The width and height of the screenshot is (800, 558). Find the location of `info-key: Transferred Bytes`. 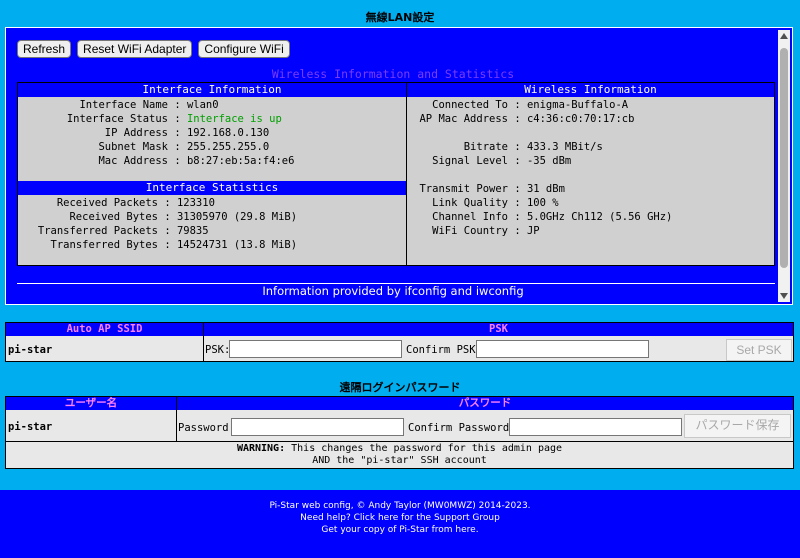

info-key: Transferred Bytes is located at coordinates (104, 245).